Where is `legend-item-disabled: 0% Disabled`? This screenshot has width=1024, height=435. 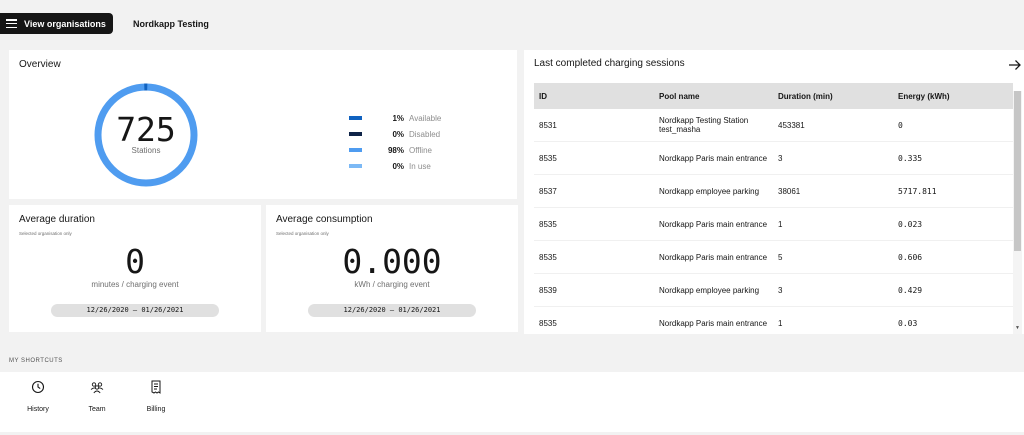 legend-item-disabled: 0% Disabled is located at coordinates (395, 134).